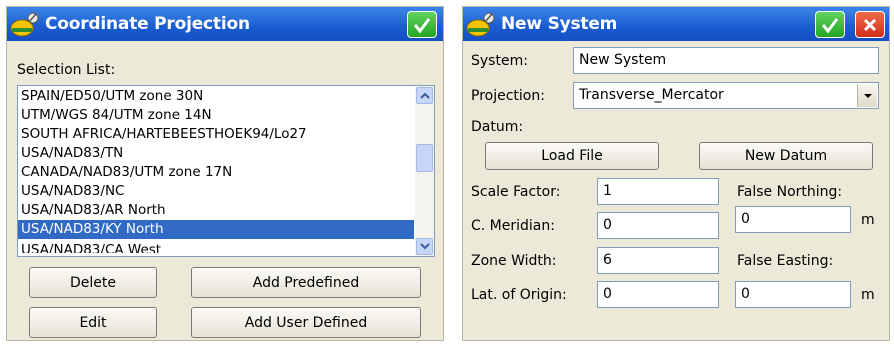  What do you see at coordinates (216, 134) in the screenshot?
I see `list-item: SOUTH AFRICA/HARTEBEESTHOEK94/Lo27` at bounding box center [216, 134].